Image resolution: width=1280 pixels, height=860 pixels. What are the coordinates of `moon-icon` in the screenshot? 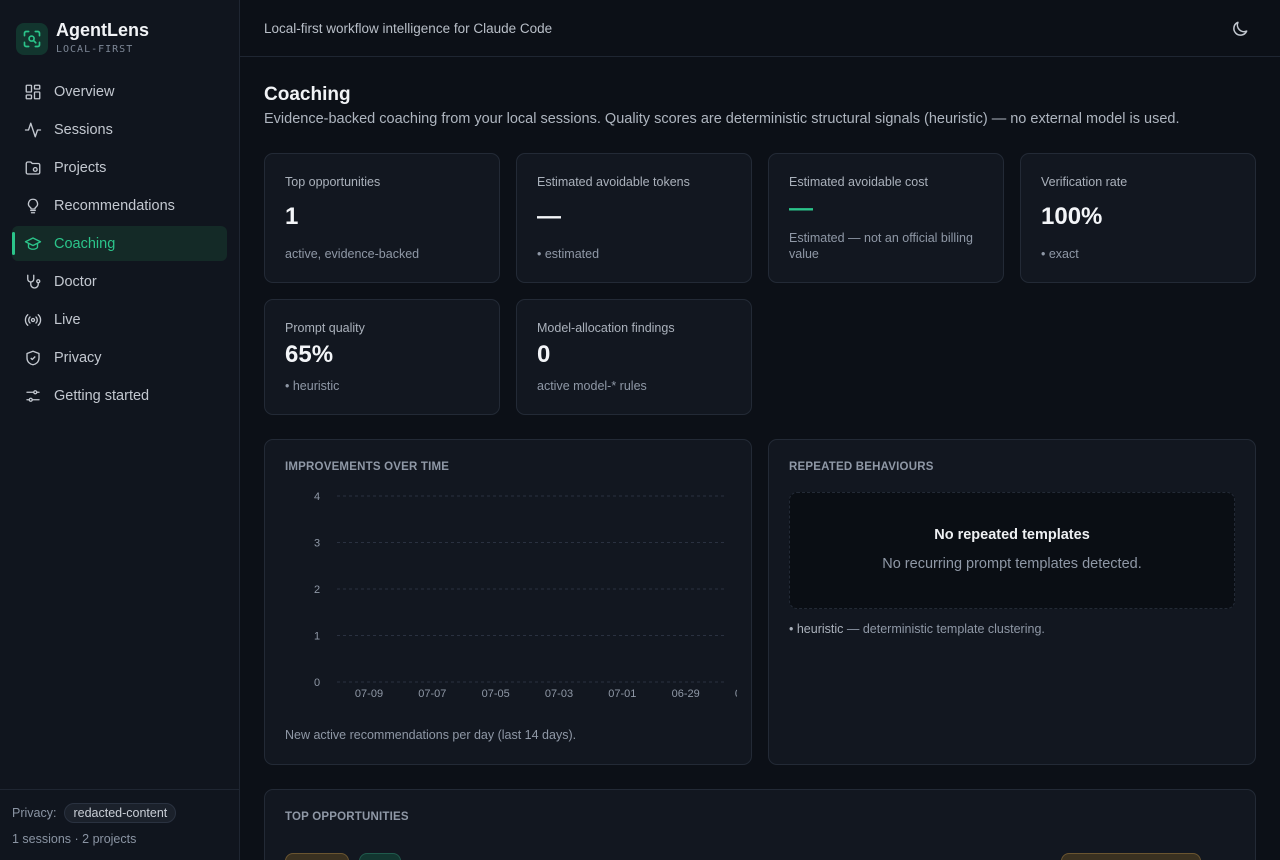 It's located at (1240, 28).